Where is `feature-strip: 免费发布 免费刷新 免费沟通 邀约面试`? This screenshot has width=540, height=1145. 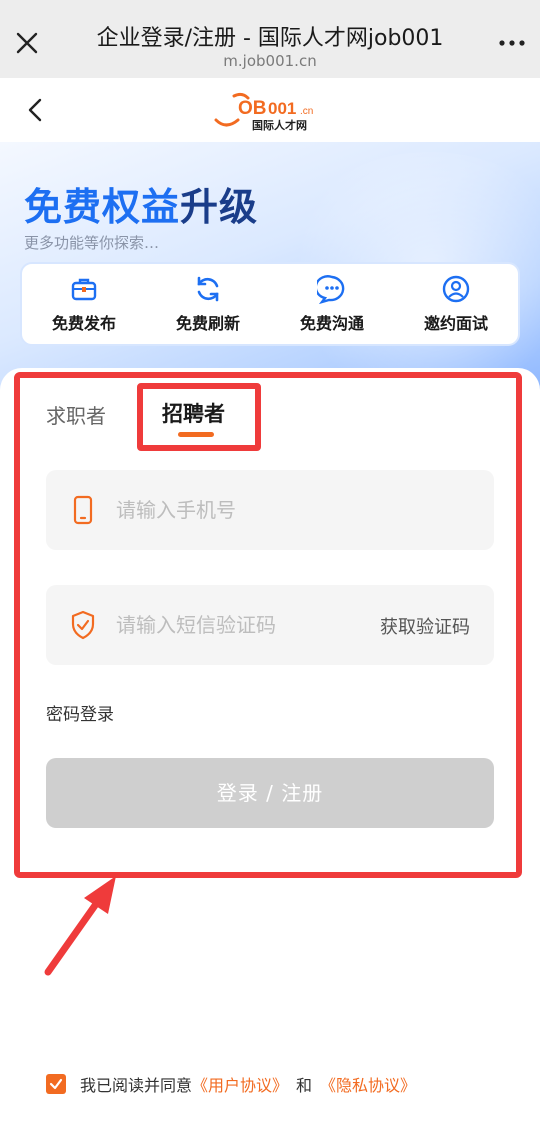 feature-strip: 免费发布 免费刷新 免费沟通 邀约面试 is located at coordinates (270, 304).